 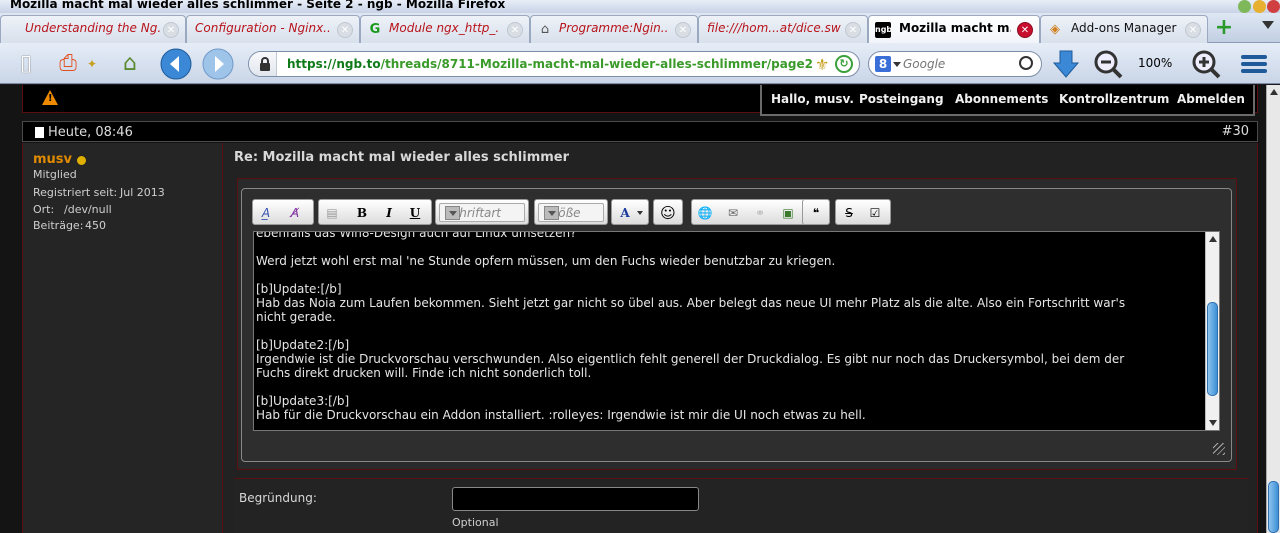 I want to click on search-input, so click(x=958, y=64).